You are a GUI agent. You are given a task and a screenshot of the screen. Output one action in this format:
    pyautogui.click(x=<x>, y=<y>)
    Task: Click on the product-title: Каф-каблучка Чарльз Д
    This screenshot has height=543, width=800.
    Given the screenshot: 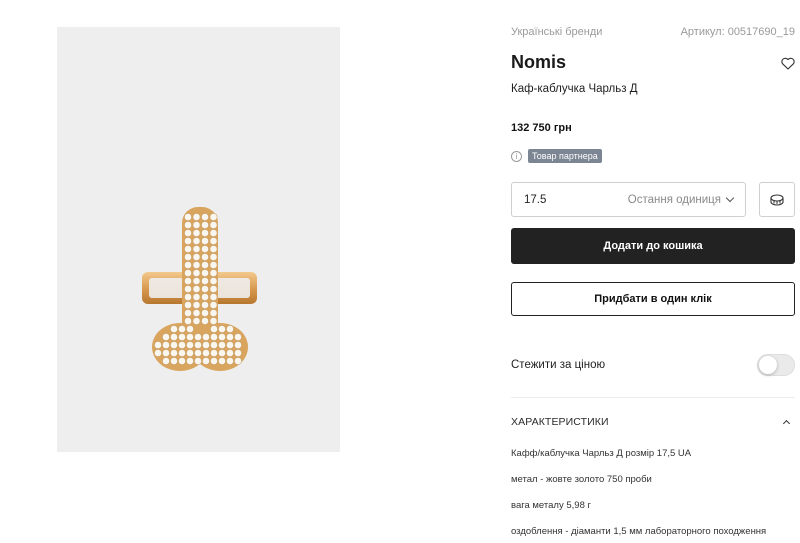 What is the action you would take?
    pyautogui.click(x=574, y=89)
    